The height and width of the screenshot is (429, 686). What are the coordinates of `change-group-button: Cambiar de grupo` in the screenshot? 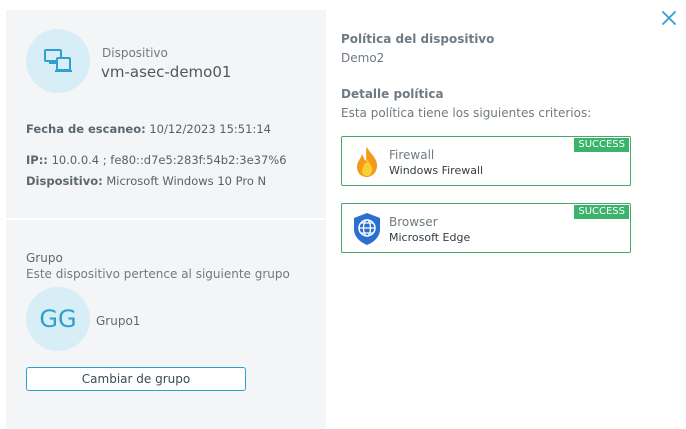 It's located at (136, 379).